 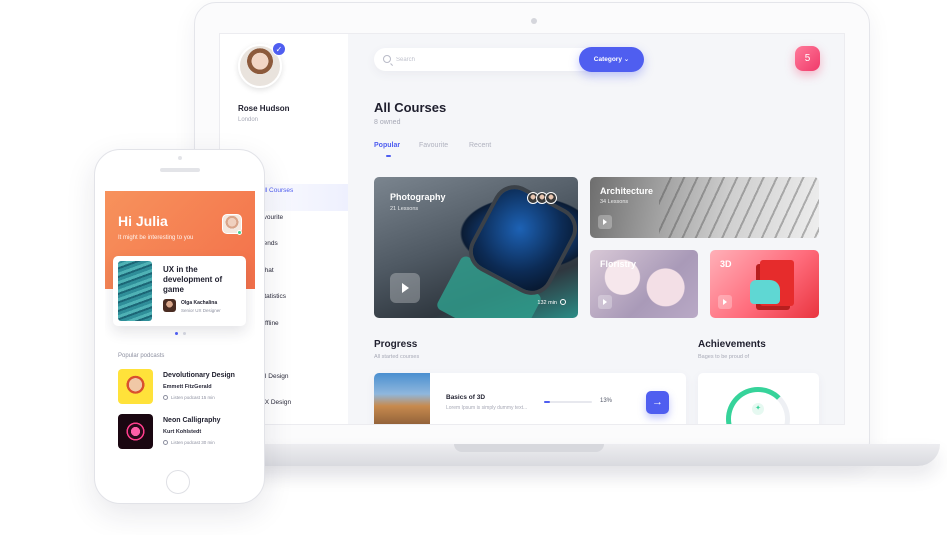 I want to click on verified-check-icon: ✓, so click(x=279, y=49).